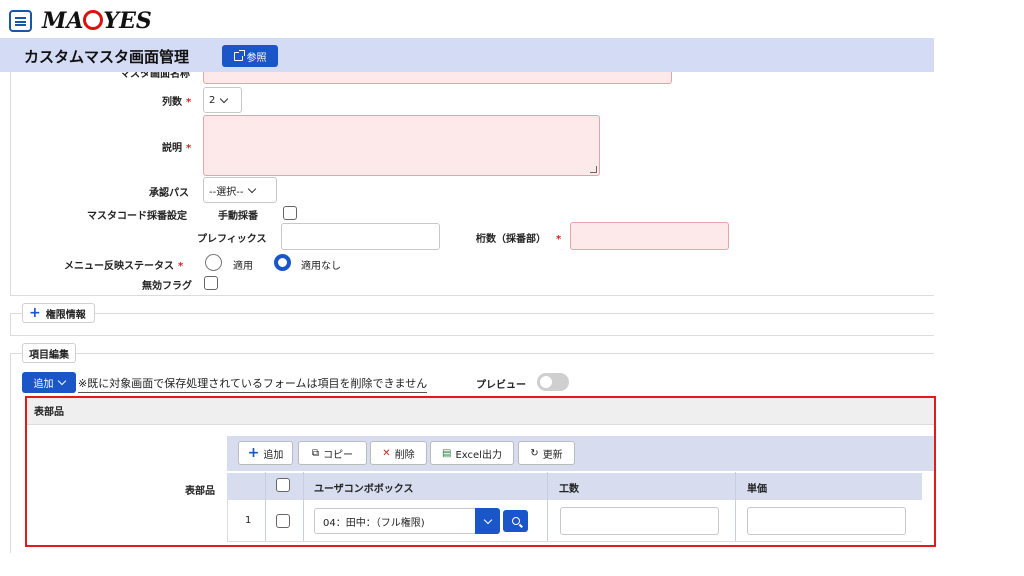  I want to click on item-add-label: 追加, so click(43, 384).